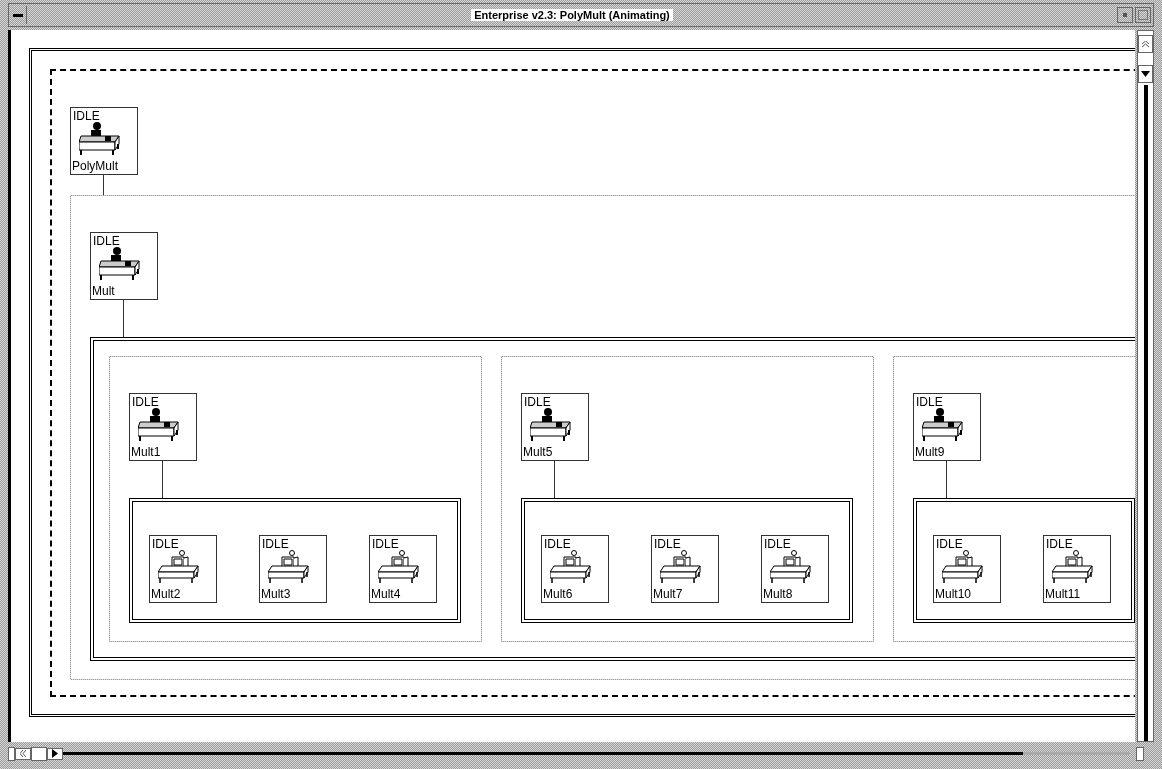  I want to click on double-caret-up-icon, so click(1145, 44).